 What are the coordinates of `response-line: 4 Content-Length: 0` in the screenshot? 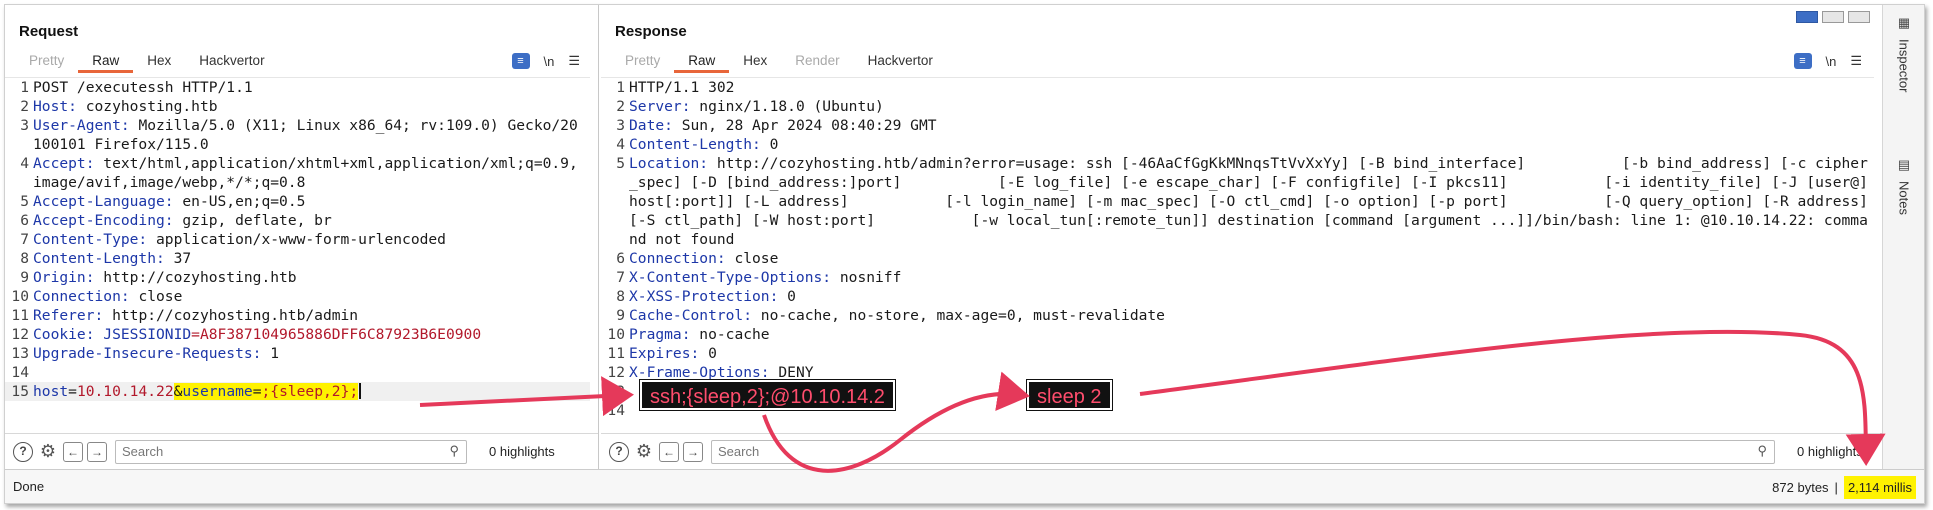 It's located at (697, 144).